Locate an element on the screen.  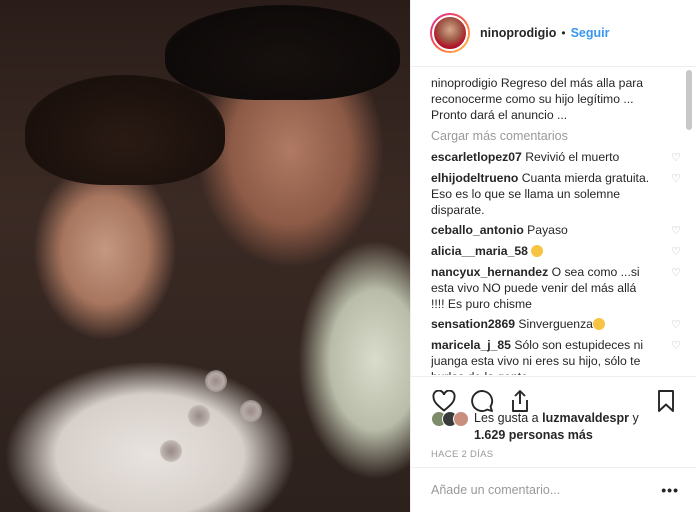
add-comment-bar: ••• is located at coordinates (553, 489).